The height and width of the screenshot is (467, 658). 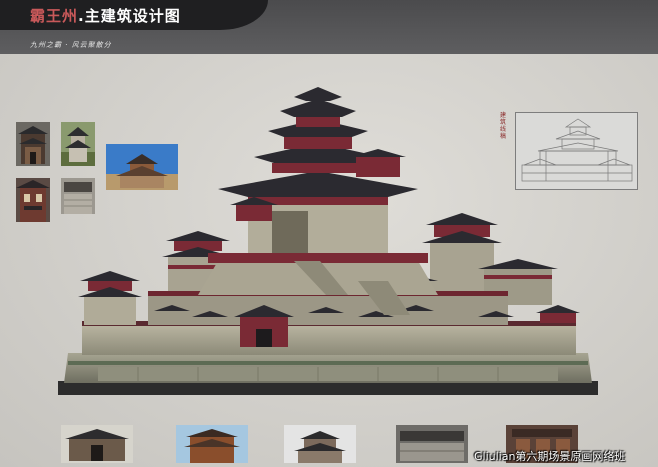 What do you see at coordinates (329, 27) in the screenshot?
I see `header-band: 霸王州.主建筑设计图 九州之霸 · 风云聚散分` at bounding box center [329, 27].